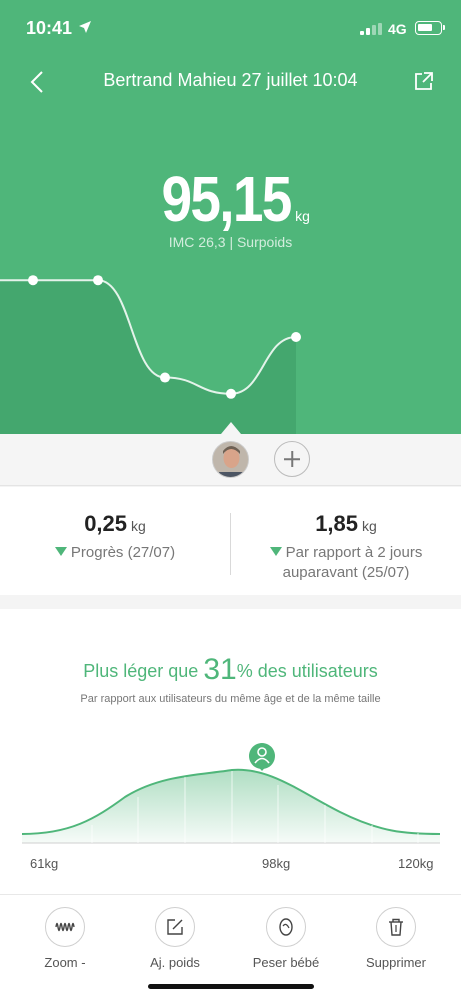  What do you see at coordinates (38, 82) in the screenshot?
I see `back-chevron-icon` at bounding box center [38, 82].